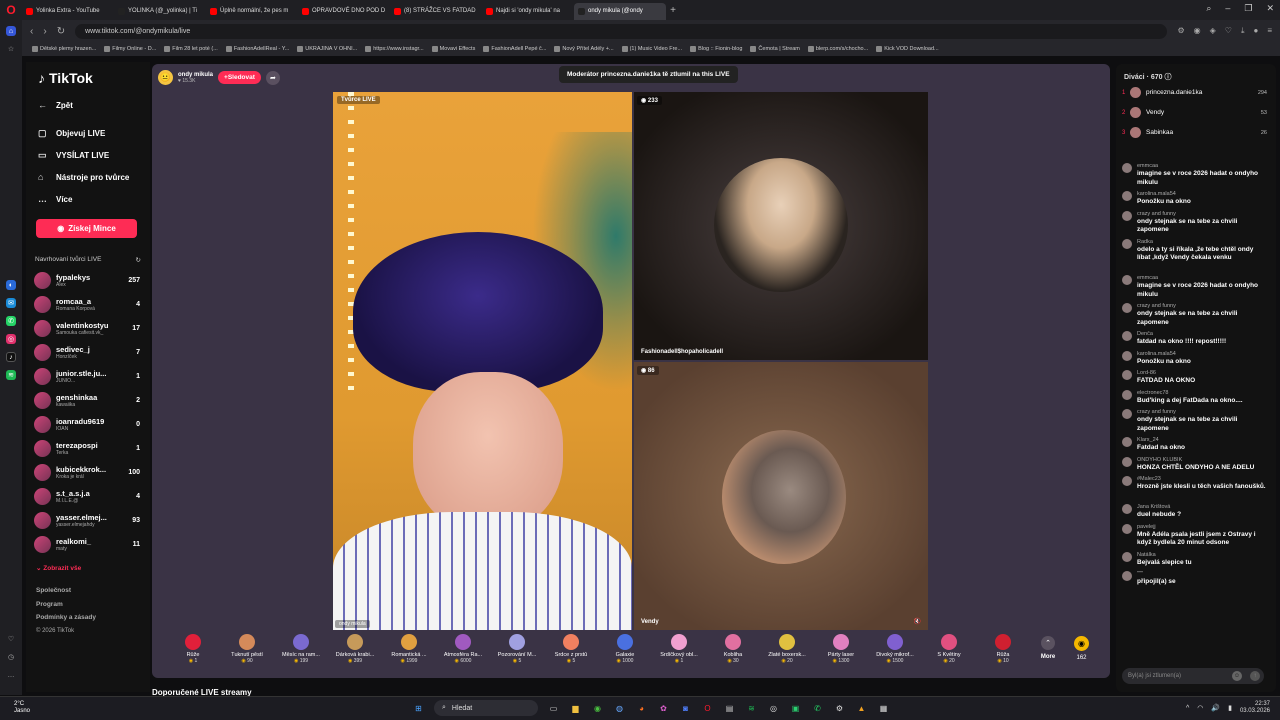 Image resolution: width=1280 pixels, height=720 pixels. Describe the element at coordinates (773, 708) in the screenshot. I see `obs-icon: ◎` at that location.